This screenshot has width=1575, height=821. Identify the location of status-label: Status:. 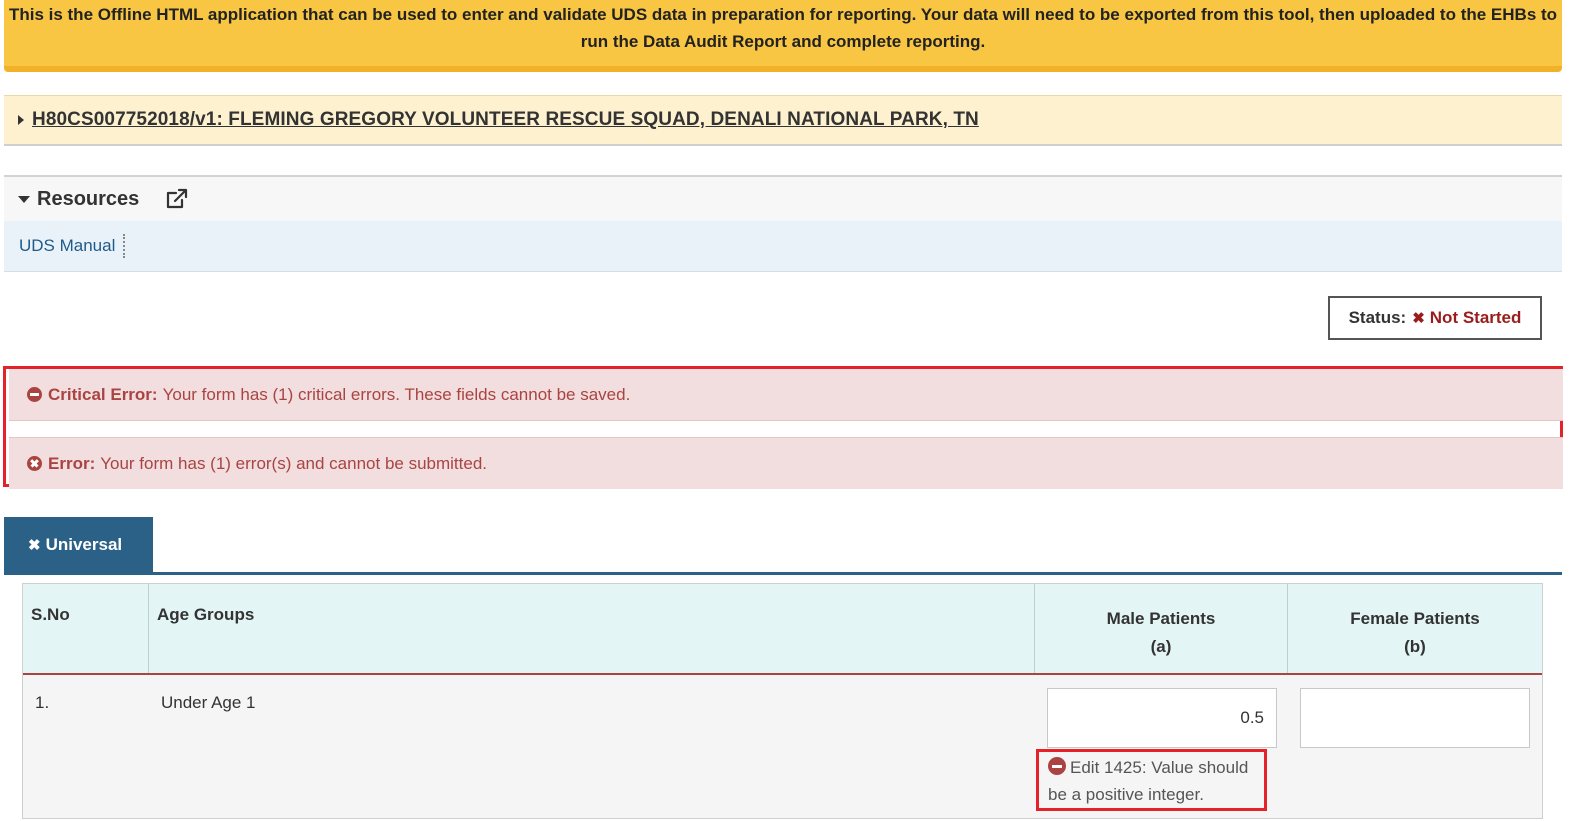
(1377, 317).